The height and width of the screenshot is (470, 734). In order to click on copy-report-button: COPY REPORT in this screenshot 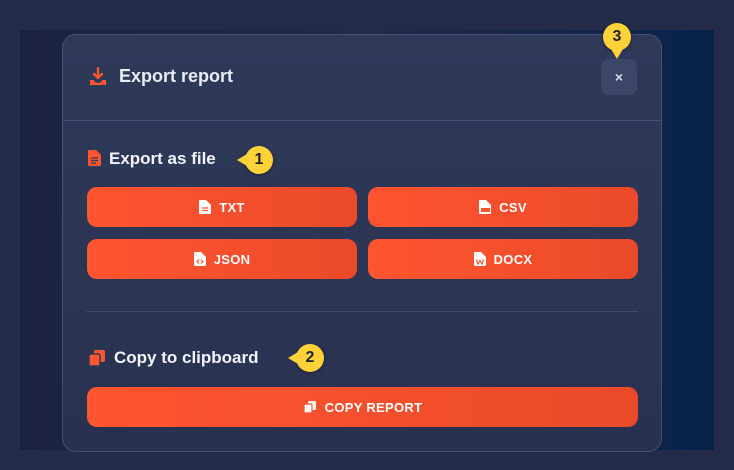, I will do `click(362, 407)`.